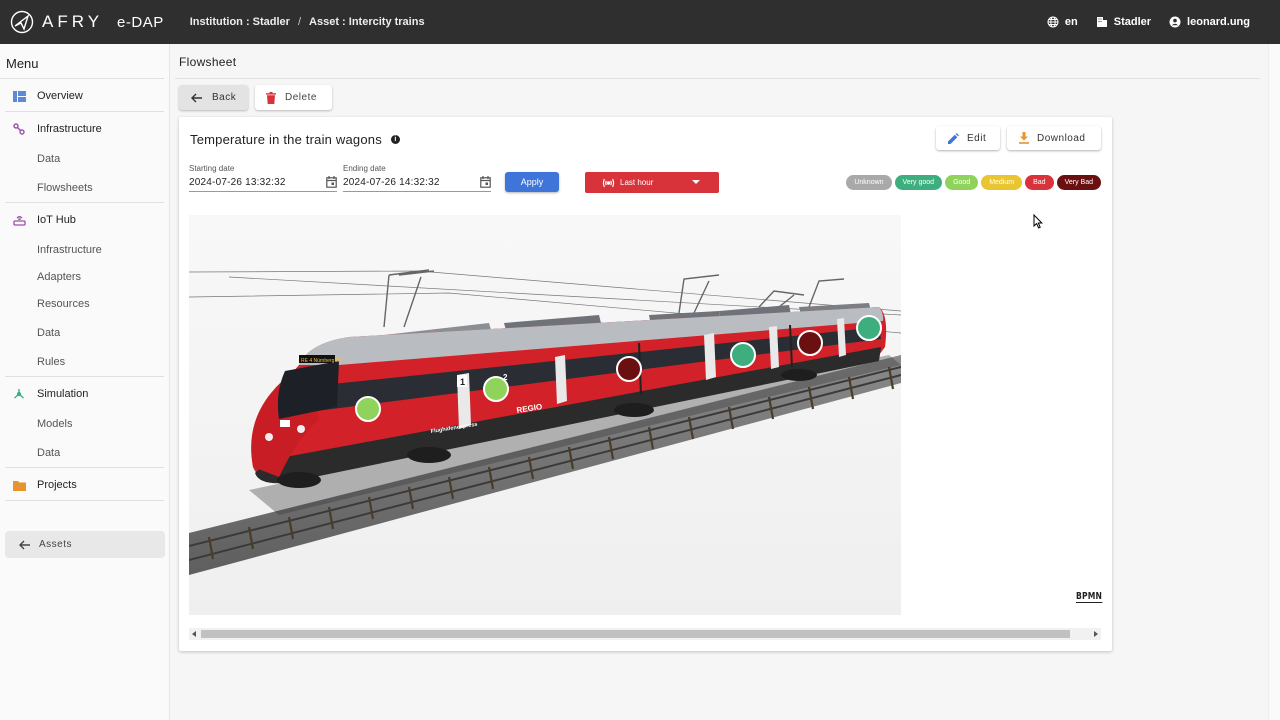 The image size is (1280, 720). I want to click on legend-chip-unknown: Unknown, so click(869, 182).